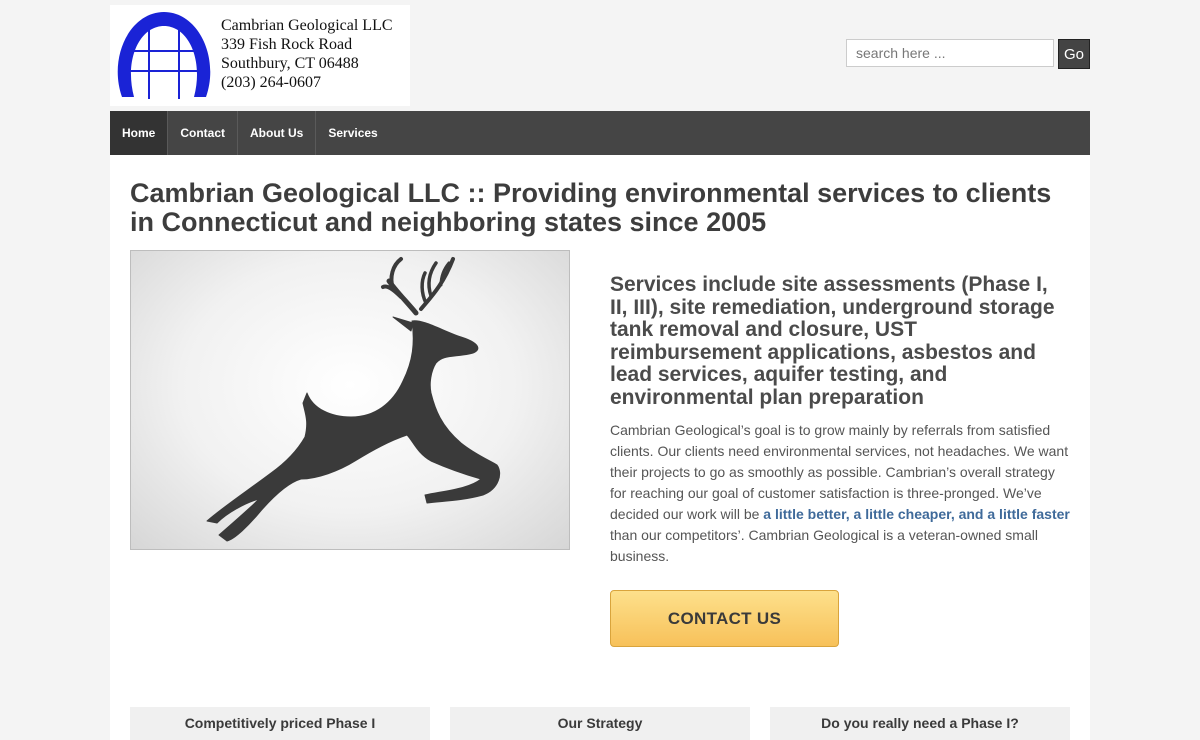  I want to click on hero-image, so click(350, 400).